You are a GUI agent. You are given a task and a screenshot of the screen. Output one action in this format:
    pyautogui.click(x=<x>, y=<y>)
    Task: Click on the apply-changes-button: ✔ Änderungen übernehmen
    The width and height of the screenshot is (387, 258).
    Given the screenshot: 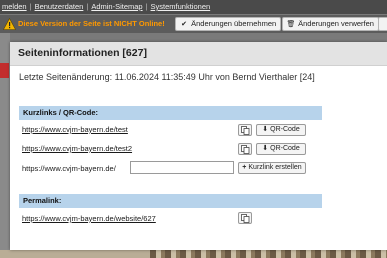 What is the action you would take?
    pyautogui.click(x=228, y=24)
    